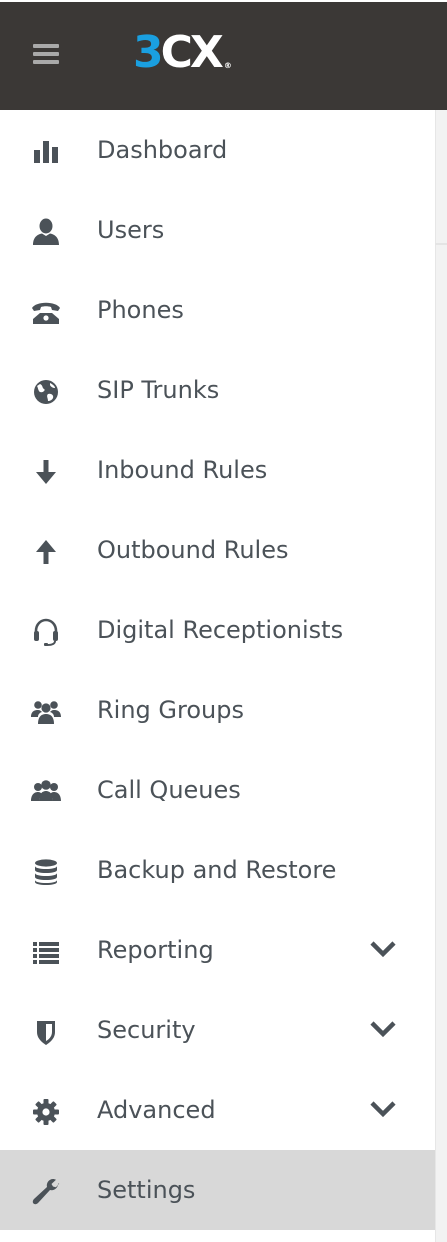 The image size is (447, 1242). What do you see at coordinates (46, 632) in the screenshot?
I see `headset-icon` at bounding box center [46, 632].